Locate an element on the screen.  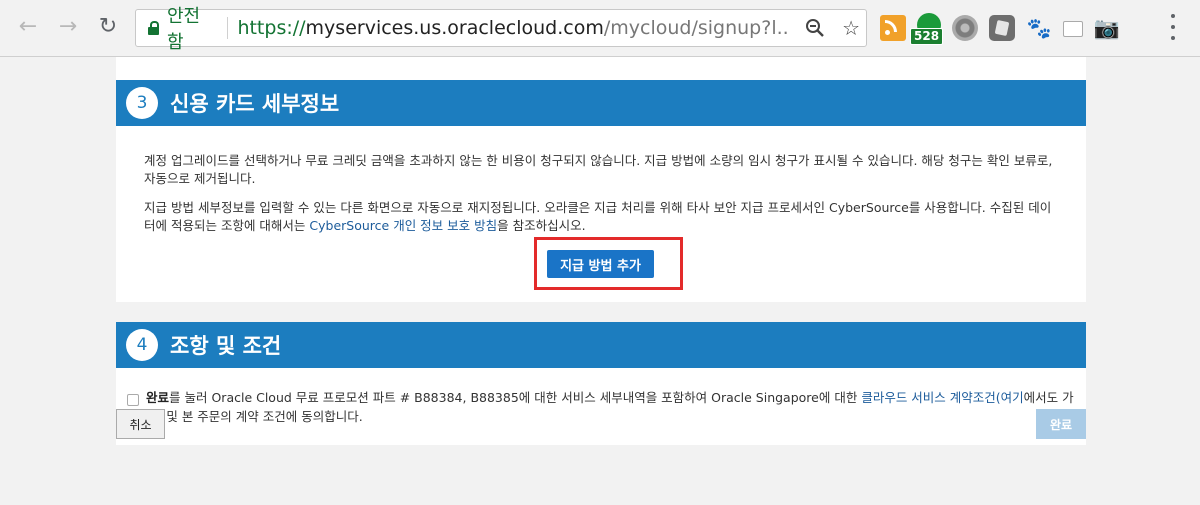
paw-icon: 🐾 is located at coordinates (1039, 28).